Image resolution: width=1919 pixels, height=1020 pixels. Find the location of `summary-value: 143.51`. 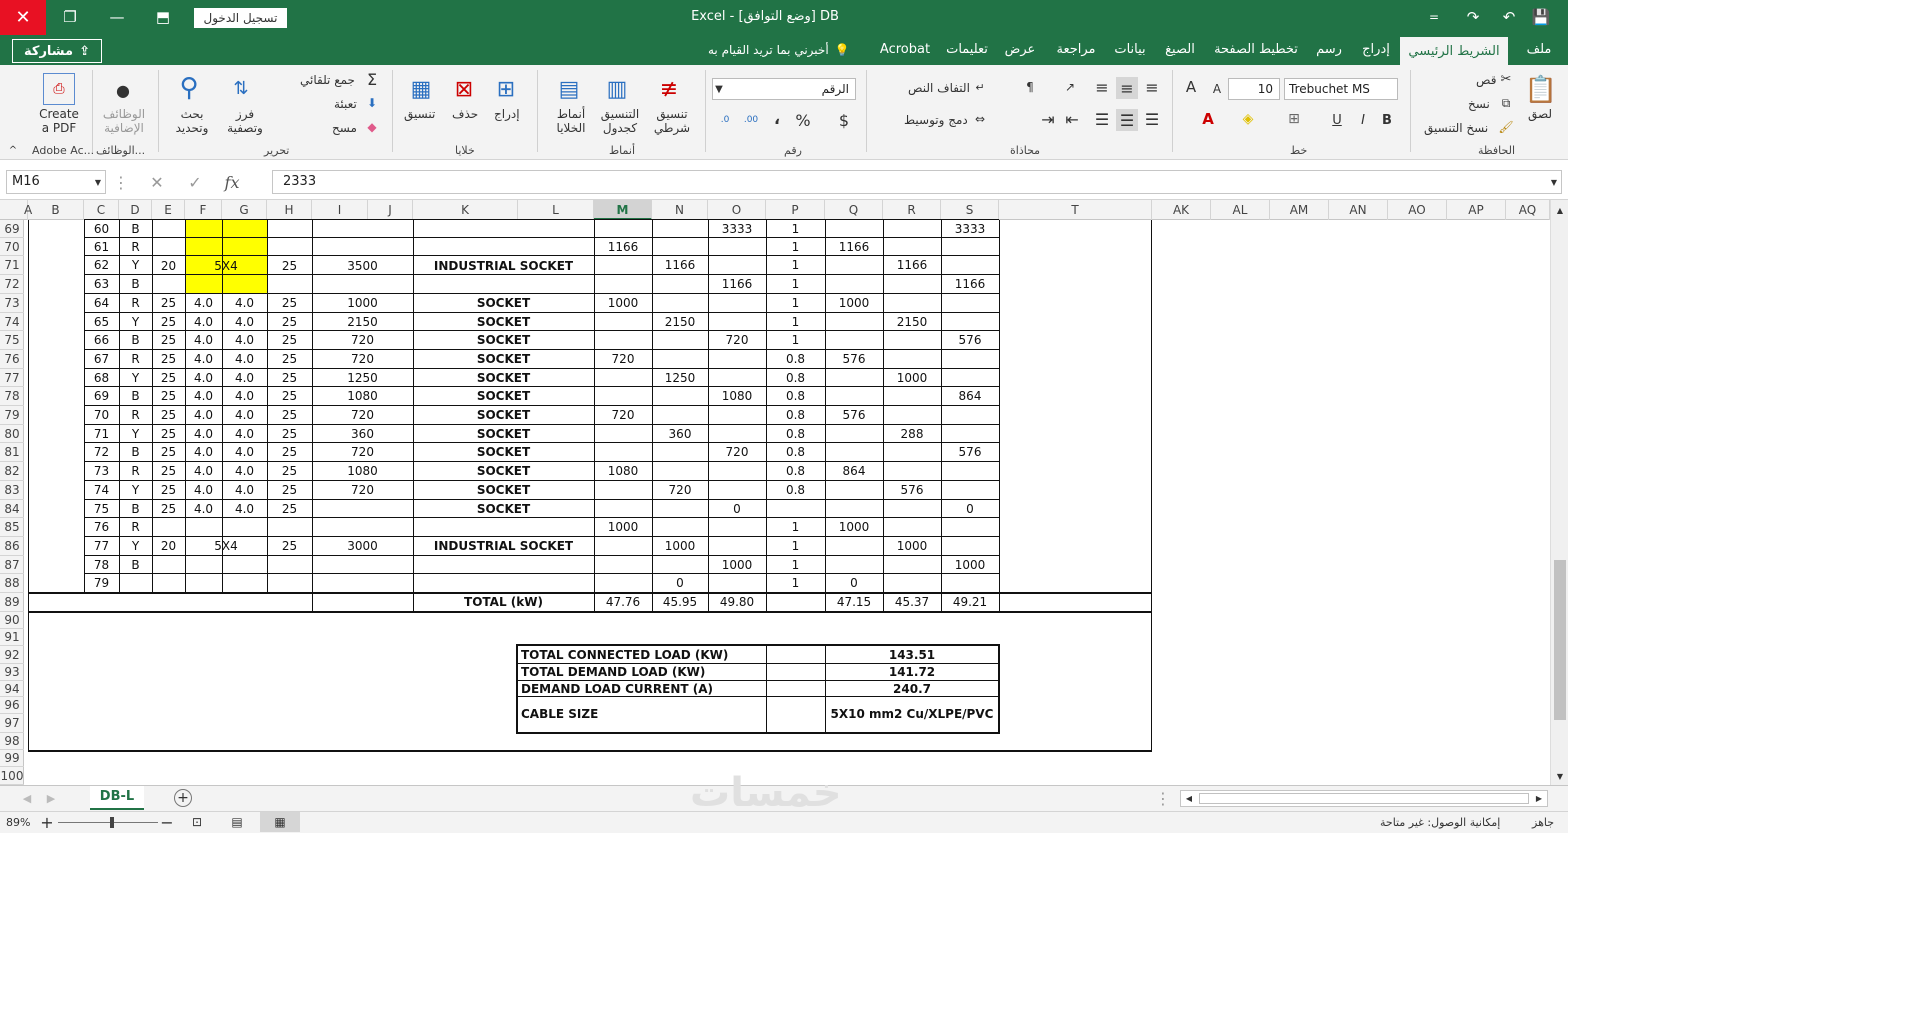

summary-value: 143.51 is located at coordinates (912, 655).